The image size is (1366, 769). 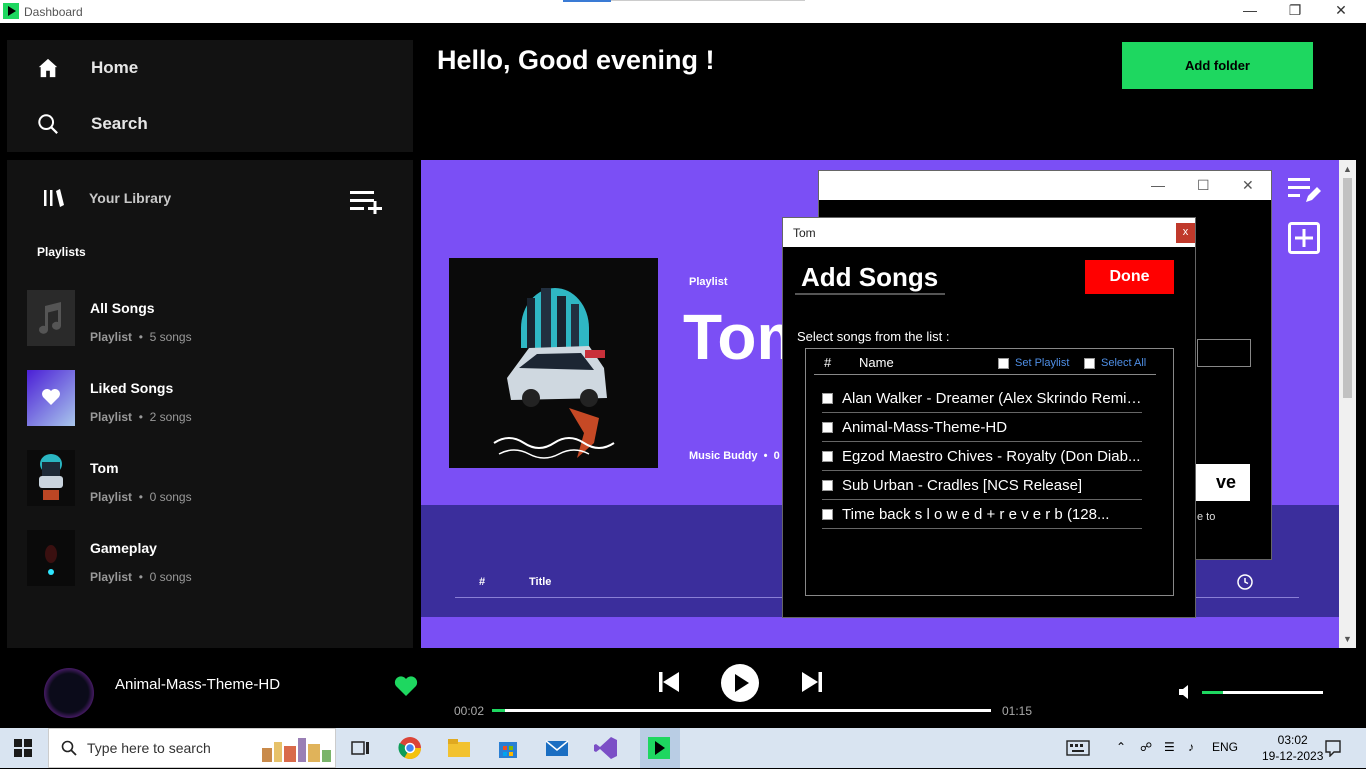 I want to click on playlist-item-all-songs: All Songs Playlist • 5 songs, so click(x=212, y=319).